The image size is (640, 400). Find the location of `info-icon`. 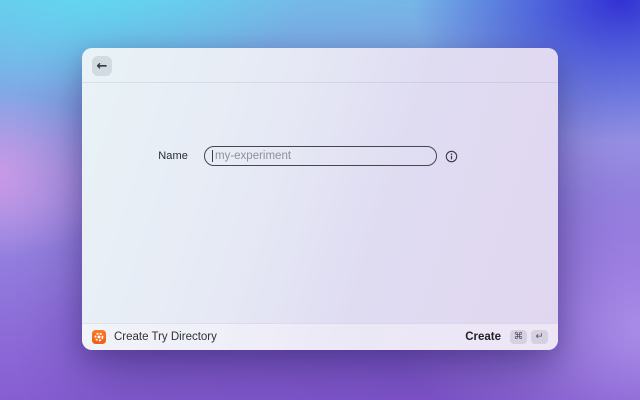

info-icon is located at coordinates (451, 156).